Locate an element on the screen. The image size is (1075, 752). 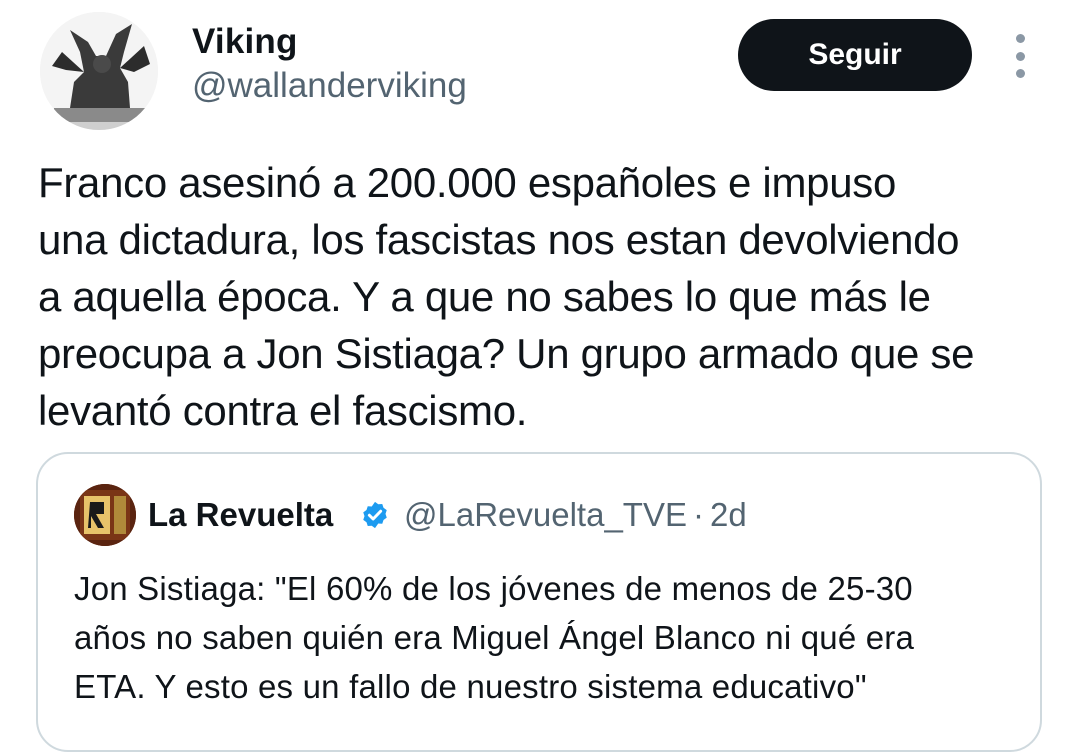
quoted-author-avatar is located at coordinates (105, 515).